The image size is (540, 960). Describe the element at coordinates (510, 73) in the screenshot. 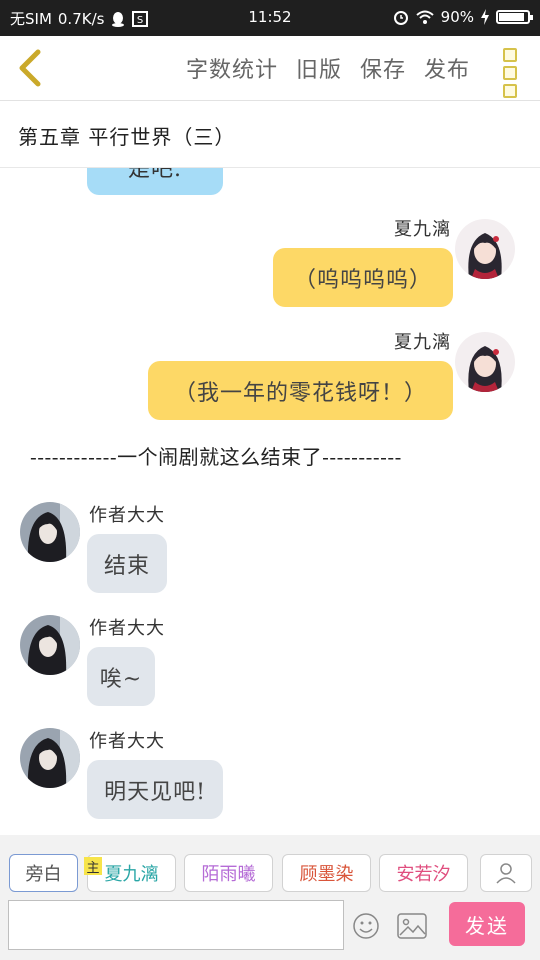

I see `vertical-dots-icon` at that location.